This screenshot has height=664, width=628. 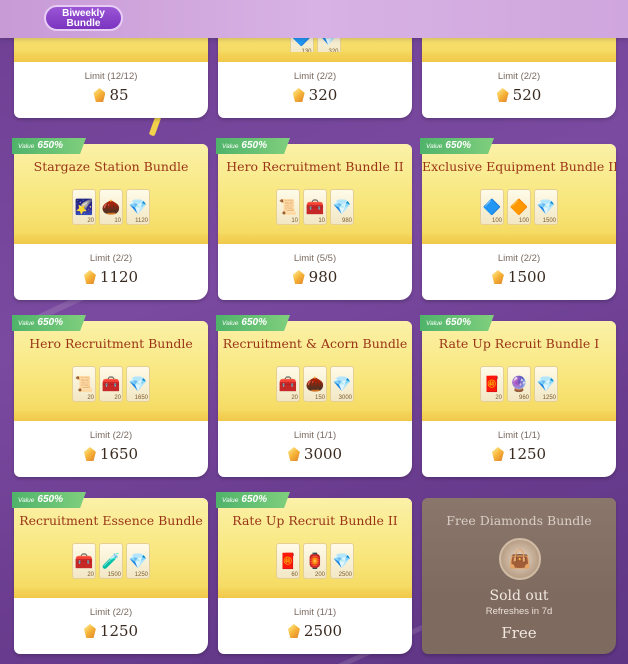 I want to click on shooting-star-icon: 🌠 20, so click(x=84, y=207).